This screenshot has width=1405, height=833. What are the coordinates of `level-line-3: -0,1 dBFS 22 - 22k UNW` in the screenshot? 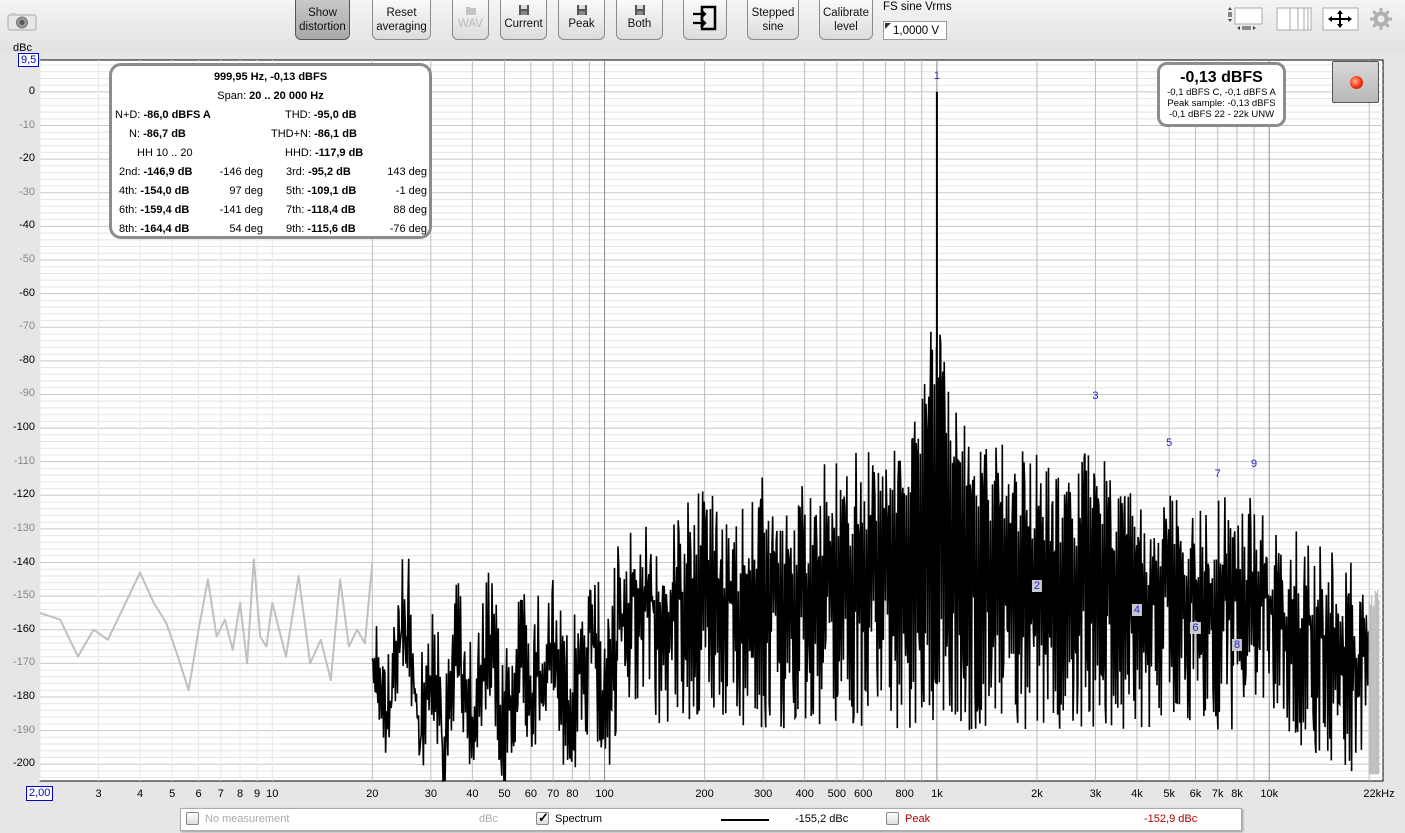 It's located at (1221, 114).